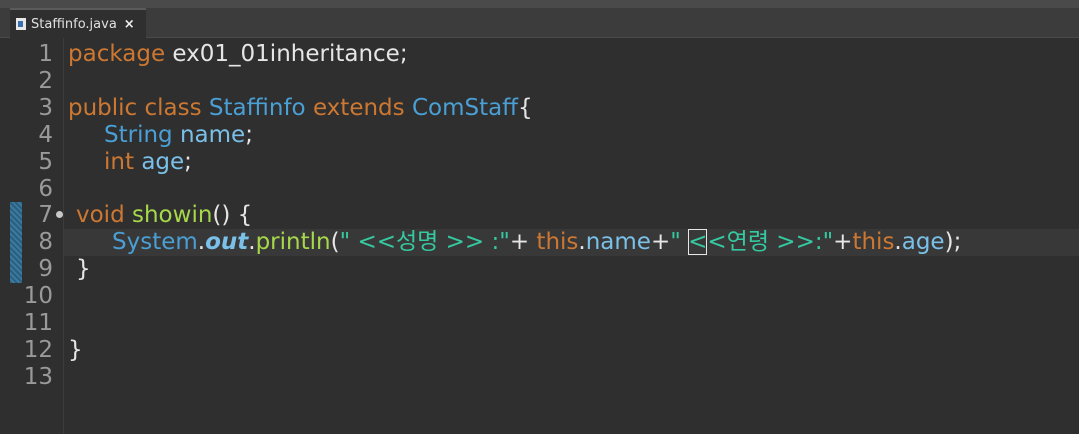 The width and height of the screenshot is (1079, 434). What do you see at coordinates (45, 269) in the screenshot?
I see `line-number: 9` at bounding box center [45, 269].